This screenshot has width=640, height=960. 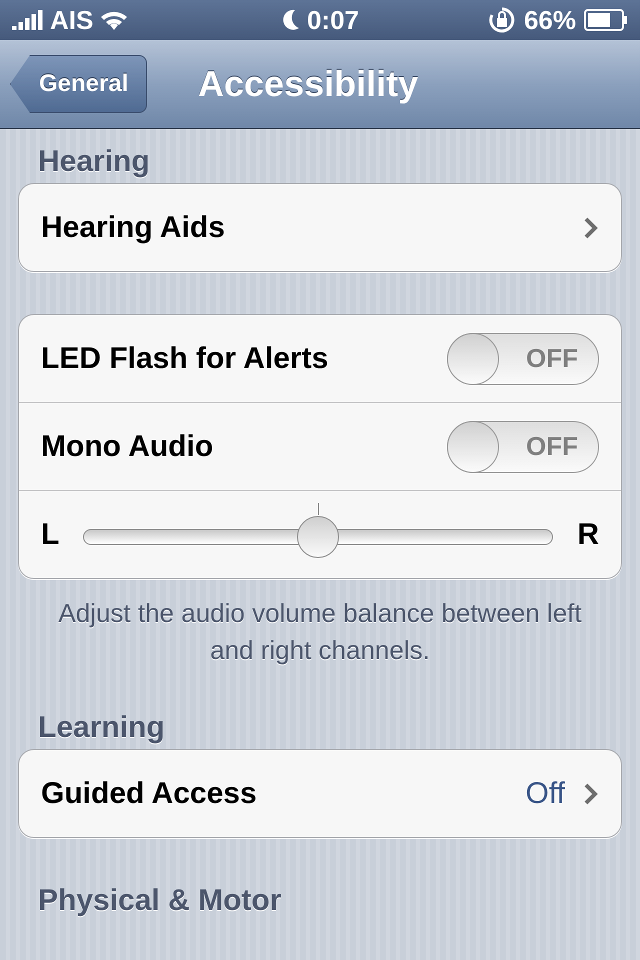 What do you see at coordinates (320, 793) in the screenshot?
I see `settings-row: Guided Access Off` at bounding box center [320, 793].